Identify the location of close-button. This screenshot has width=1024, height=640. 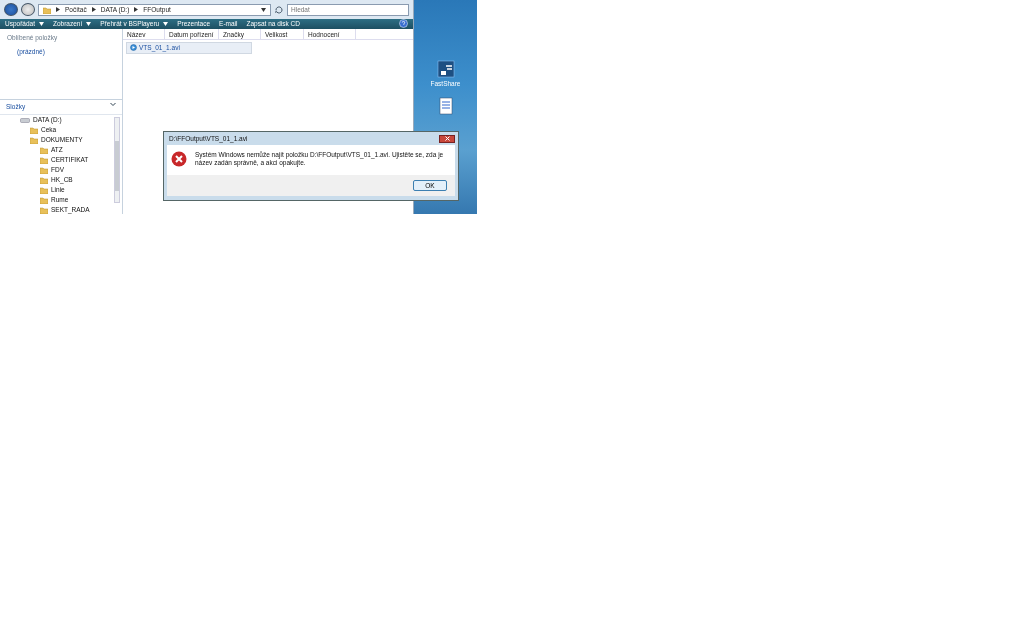
(447, 138).